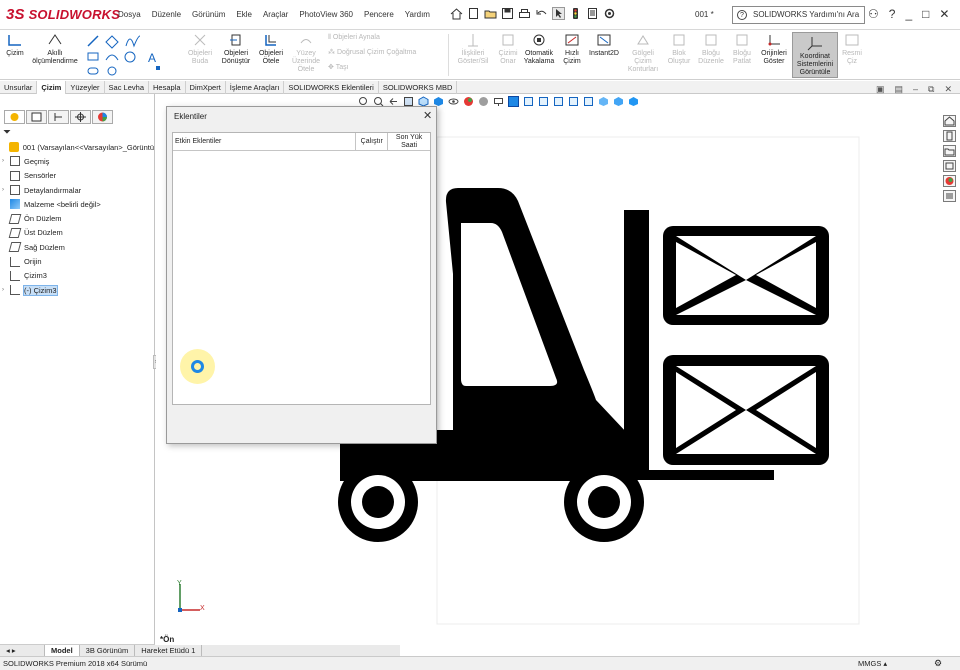  Describe the element at coordinates (379, 53) in the screenshot. I see `linear-pattern-button: ⁂ Doğrusal Çizim Çoğaltma` at that location.